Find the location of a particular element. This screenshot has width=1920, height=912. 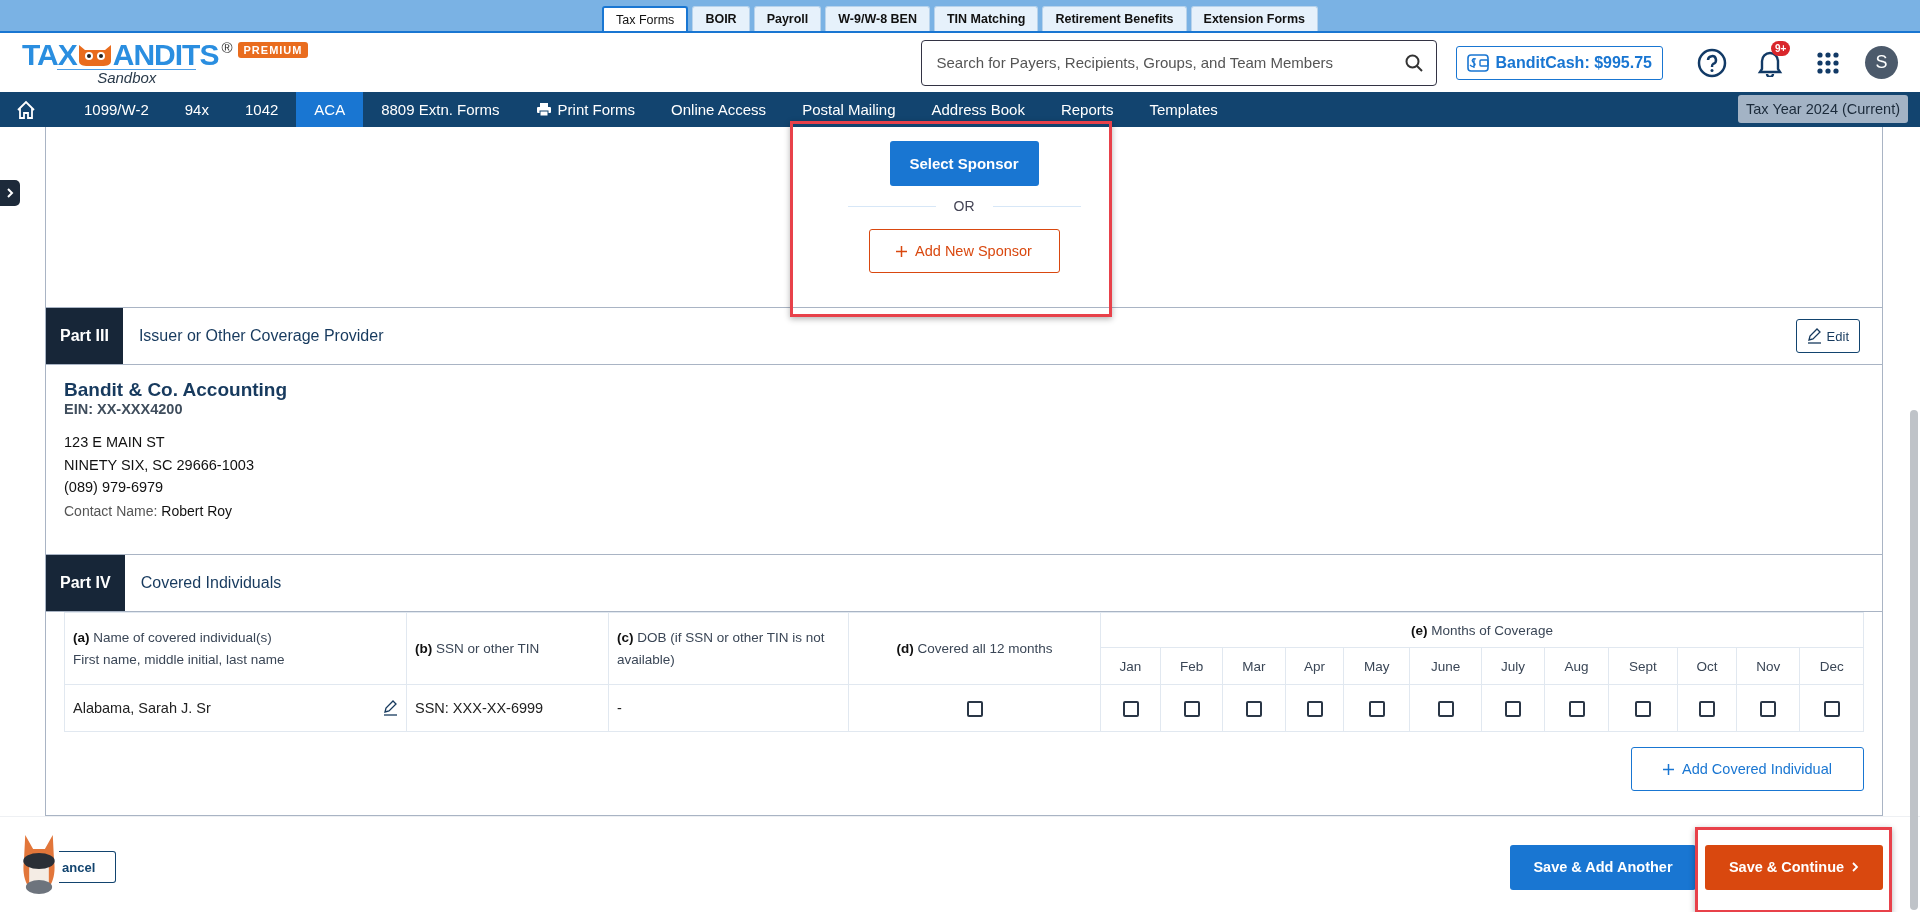

month-header: Oct is located at coordinates (1707, 666).